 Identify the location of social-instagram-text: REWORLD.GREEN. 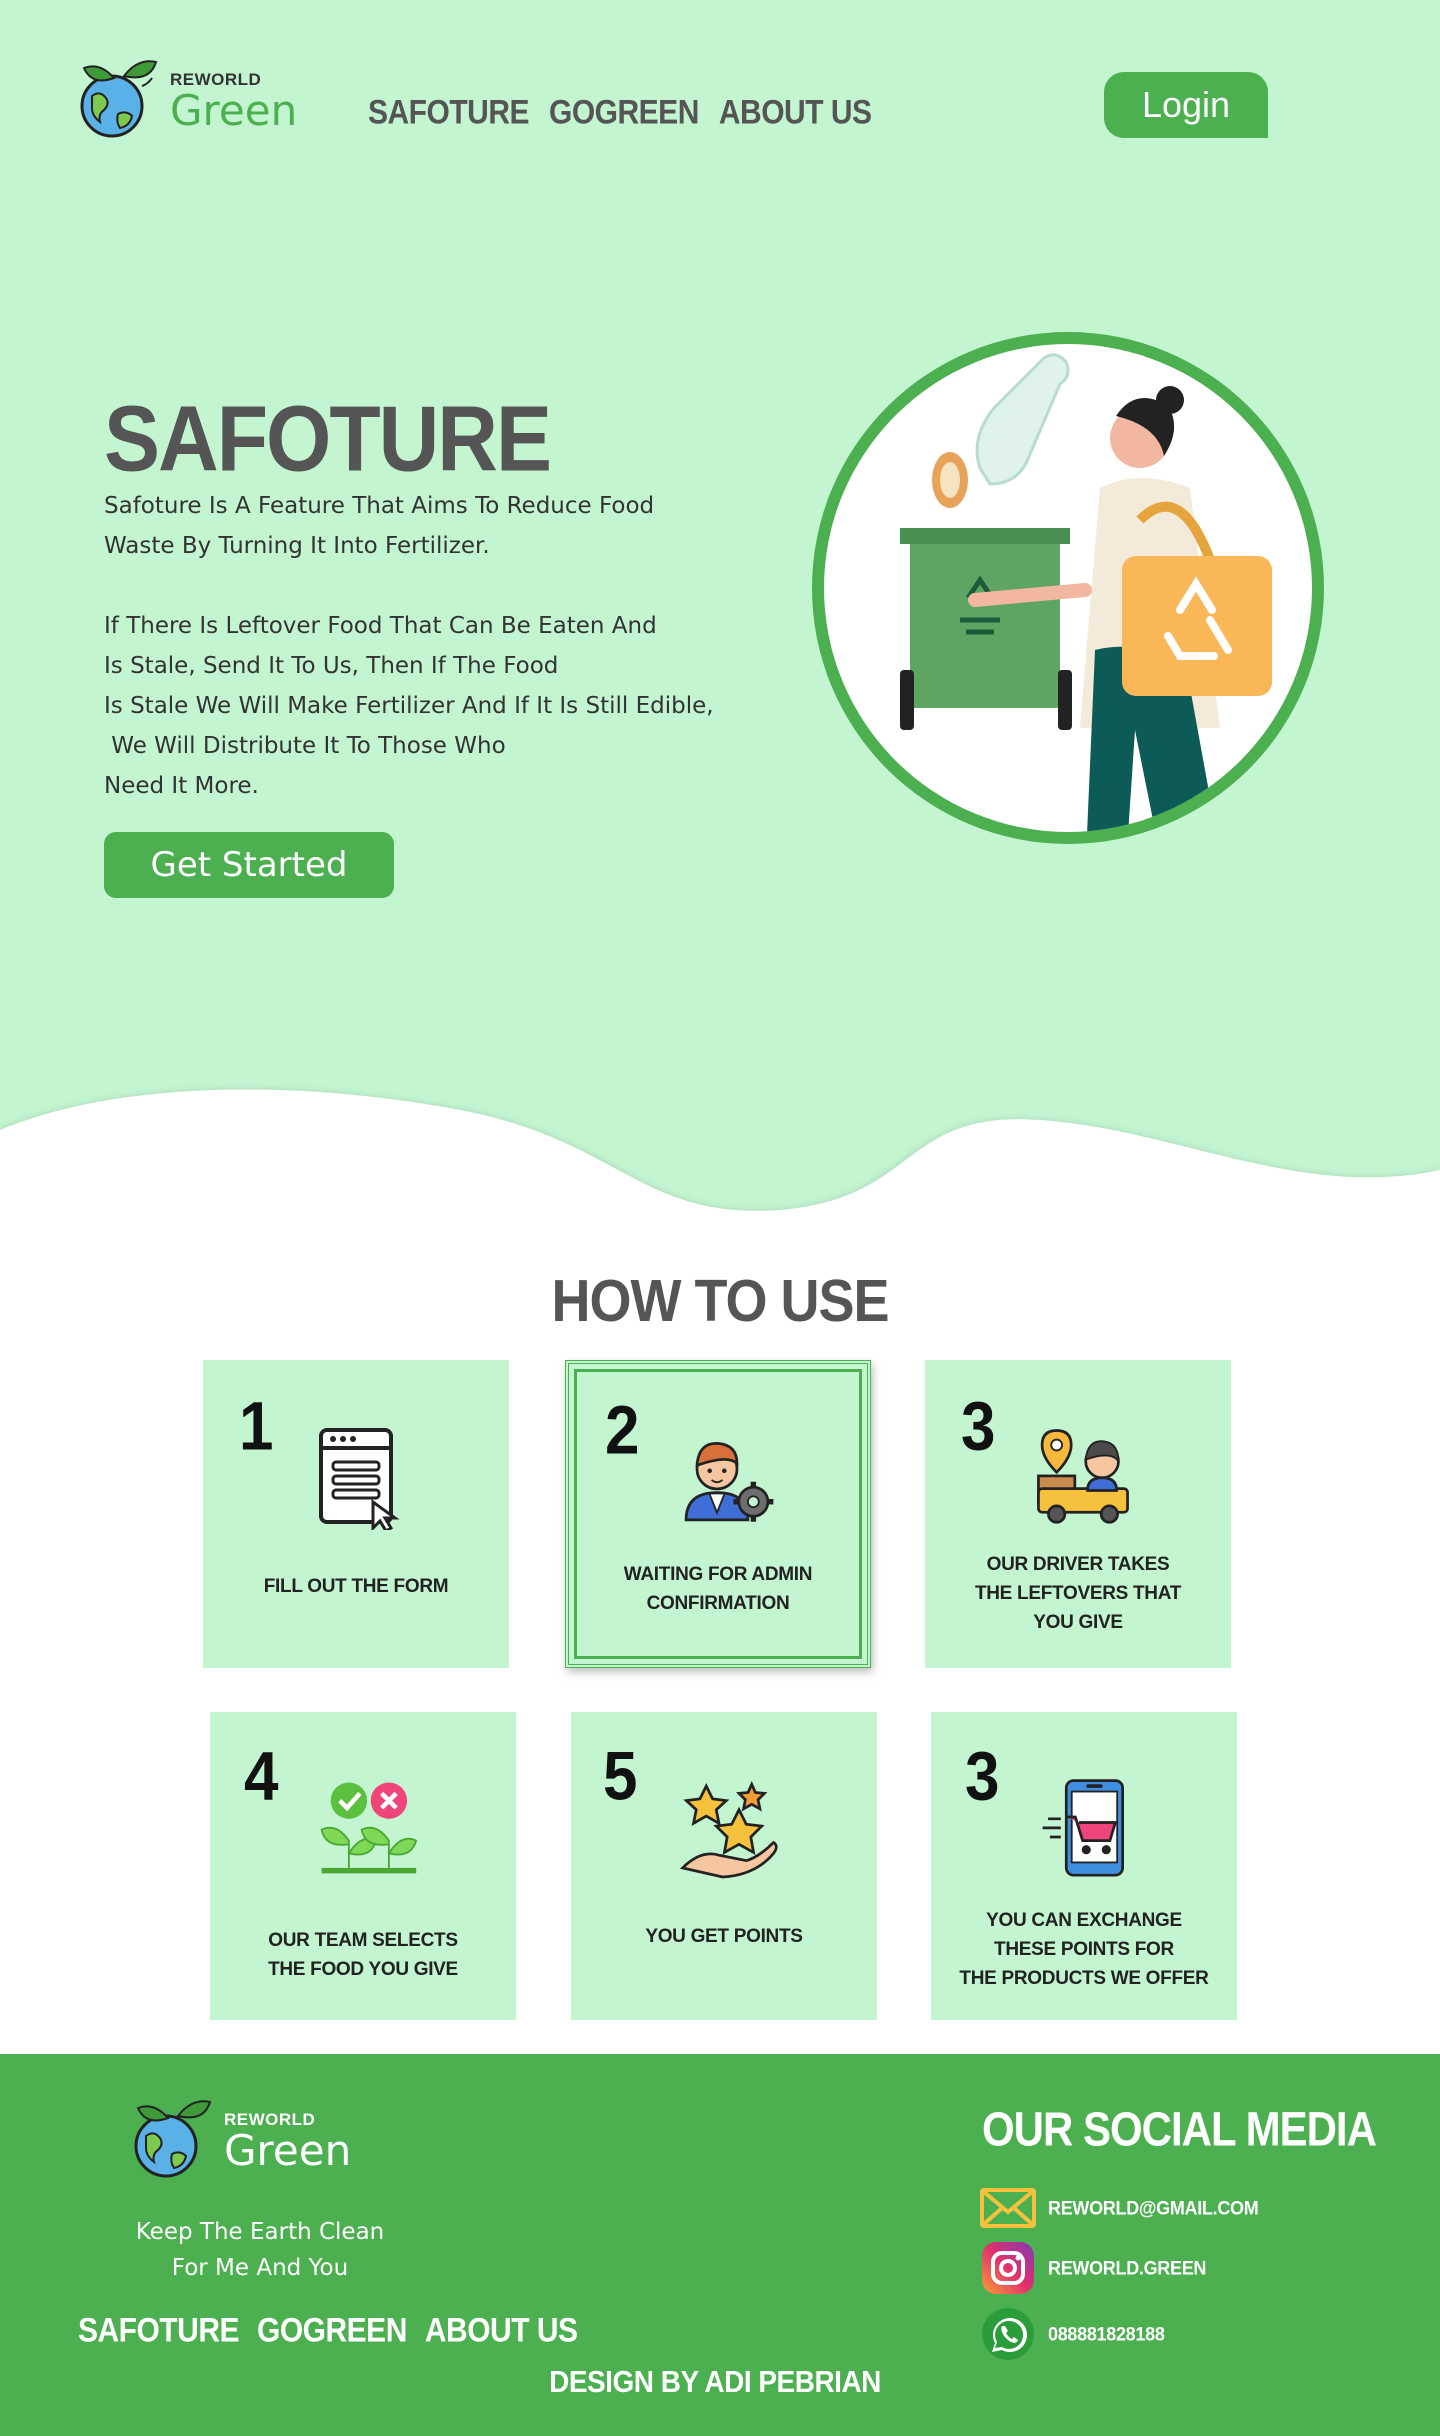
(1127, 2267).